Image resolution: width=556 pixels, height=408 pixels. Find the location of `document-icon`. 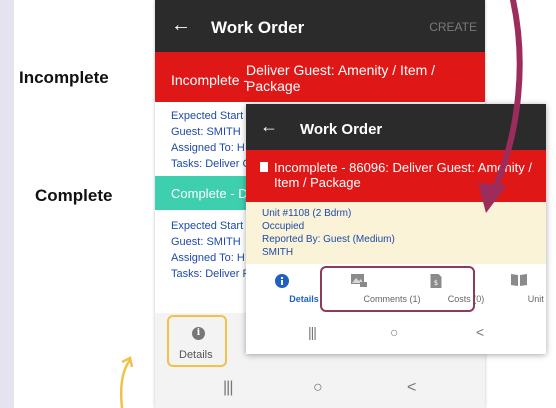

document-icon is located at coordinates (264, 167).